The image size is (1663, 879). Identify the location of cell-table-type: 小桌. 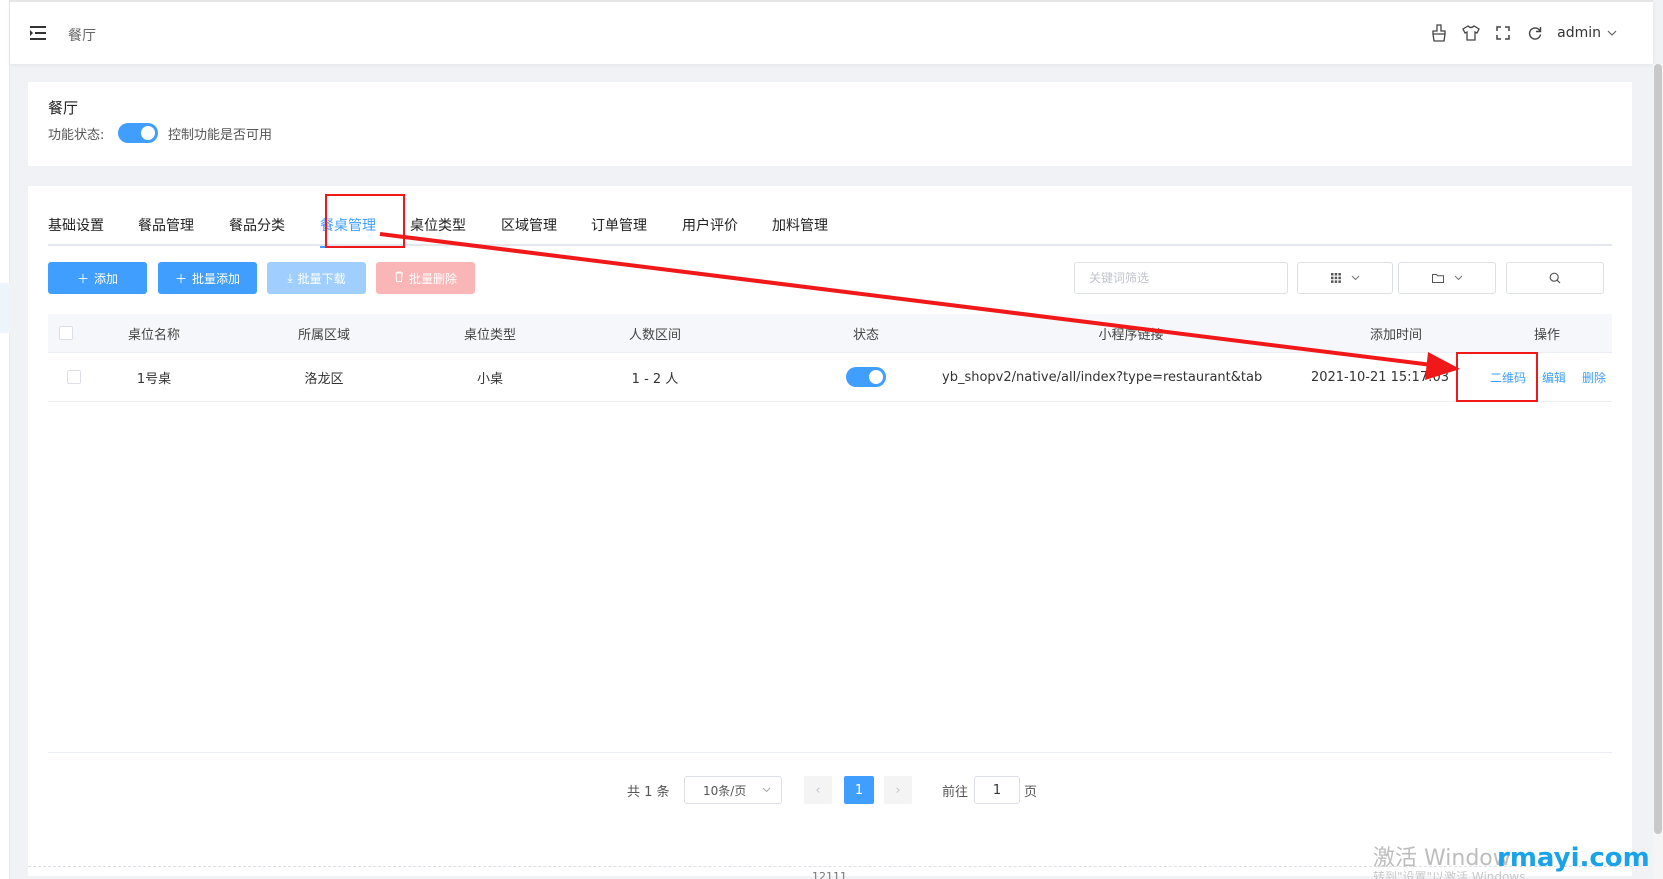
(489, 379).